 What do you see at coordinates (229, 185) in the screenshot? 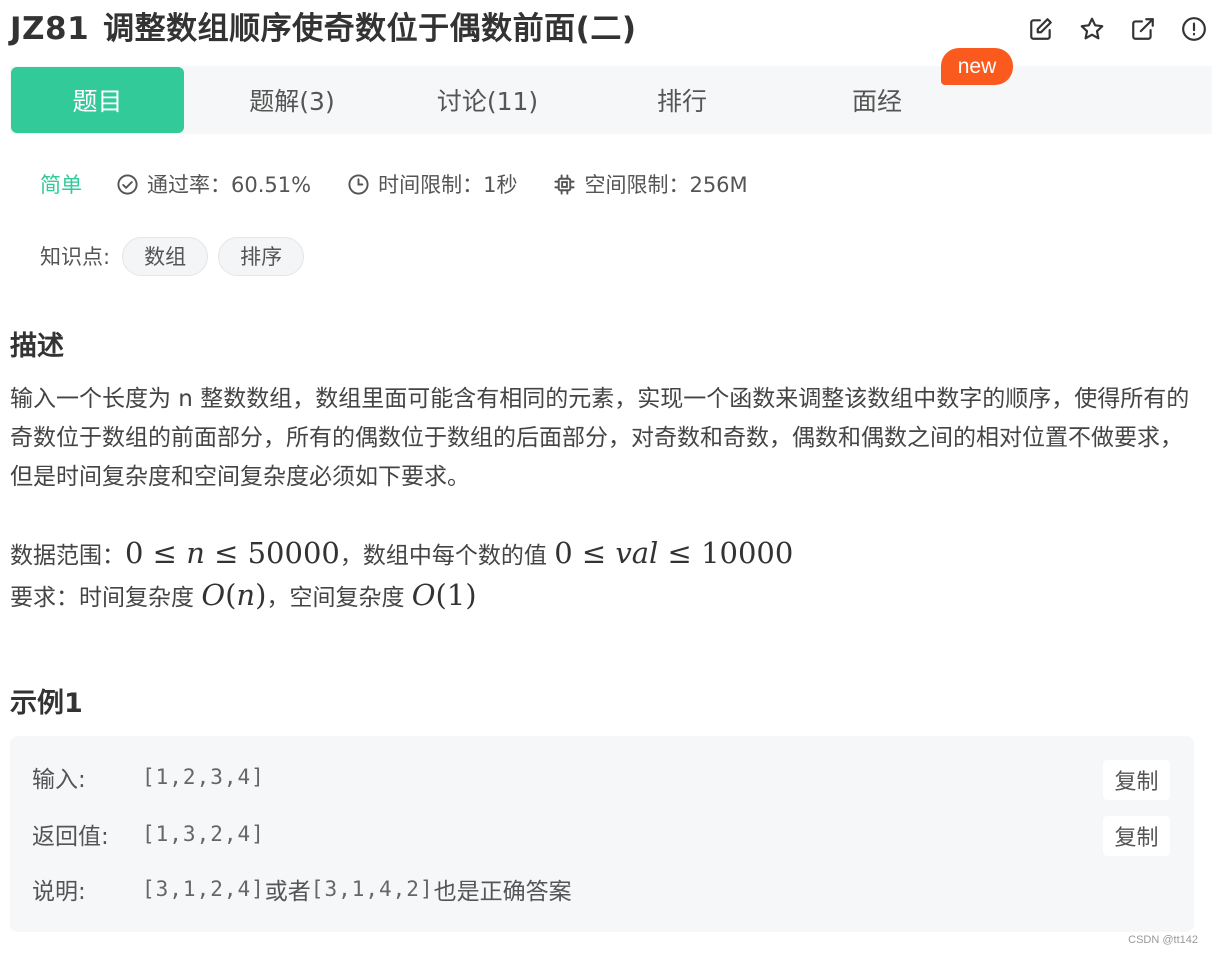
I see `pass-rate-text: 通过率：60.51%` at bounding box center [229, 185].